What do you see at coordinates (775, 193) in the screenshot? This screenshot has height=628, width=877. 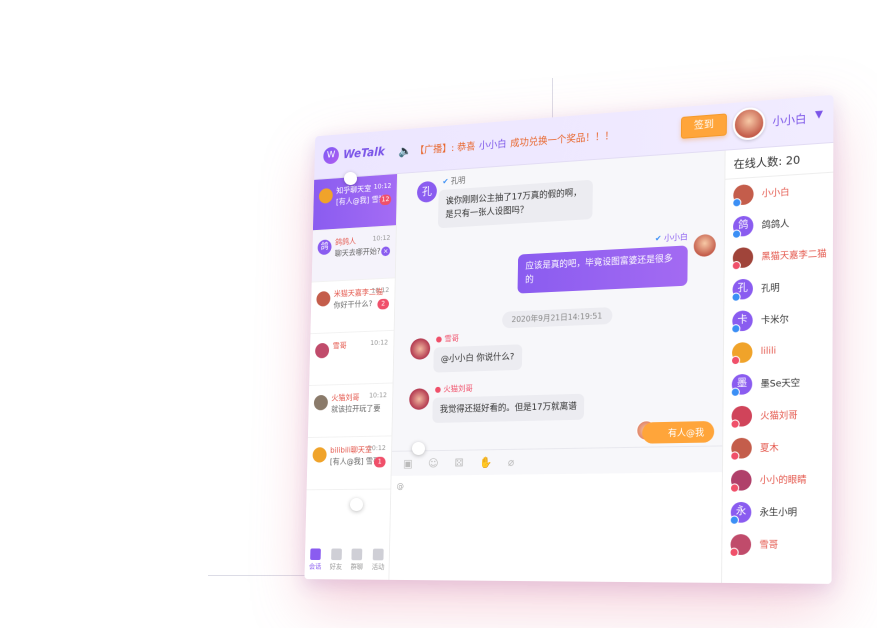 I see `online-user-name: 小小白` at bounding box center [775, 193].